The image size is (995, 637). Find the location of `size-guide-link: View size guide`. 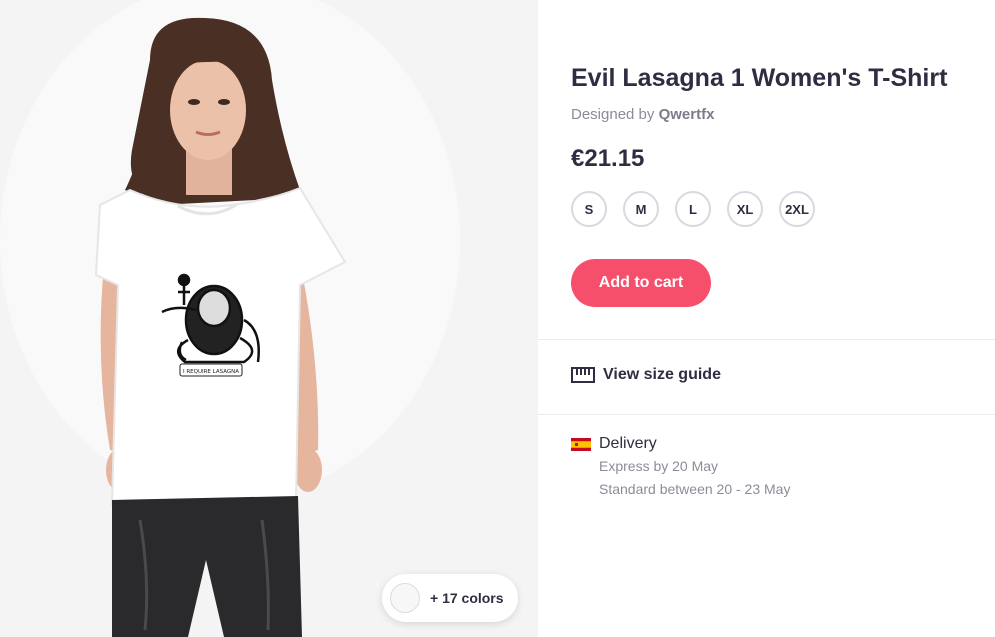

size-guide-link: View size guide is located at coordinates (646, 375).